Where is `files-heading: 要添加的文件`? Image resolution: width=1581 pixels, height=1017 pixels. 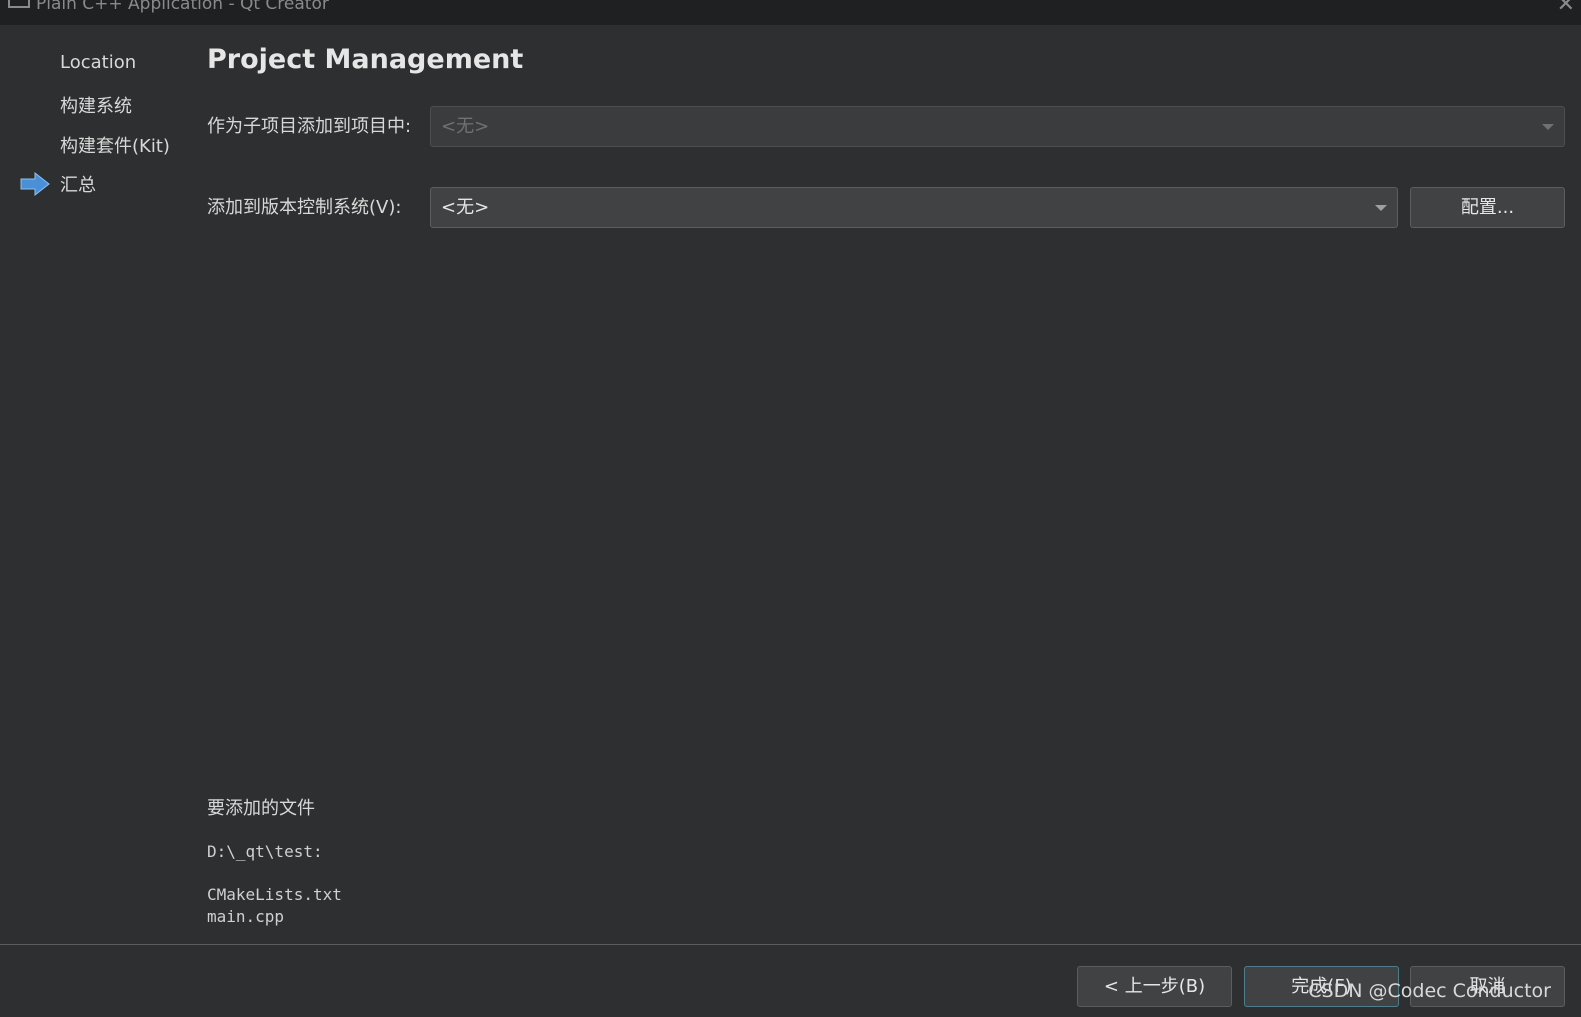 files-heading: 要添加的文件 is located at coordinates (261, 808).